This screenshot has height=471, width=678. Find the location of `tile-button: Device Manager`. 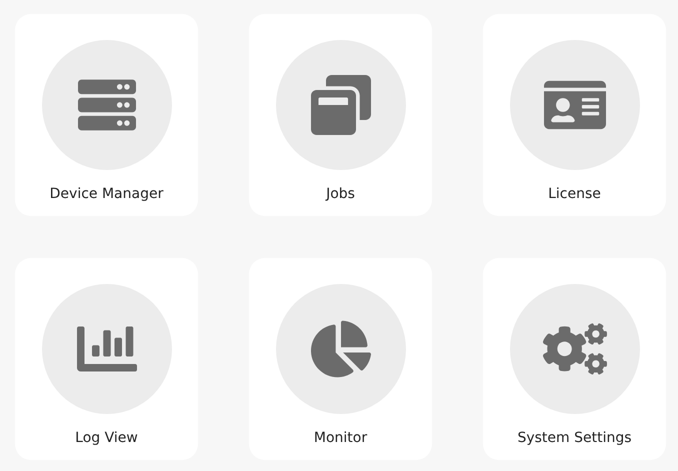

tile-button: Device Manager is located at coordinates (106, 115).